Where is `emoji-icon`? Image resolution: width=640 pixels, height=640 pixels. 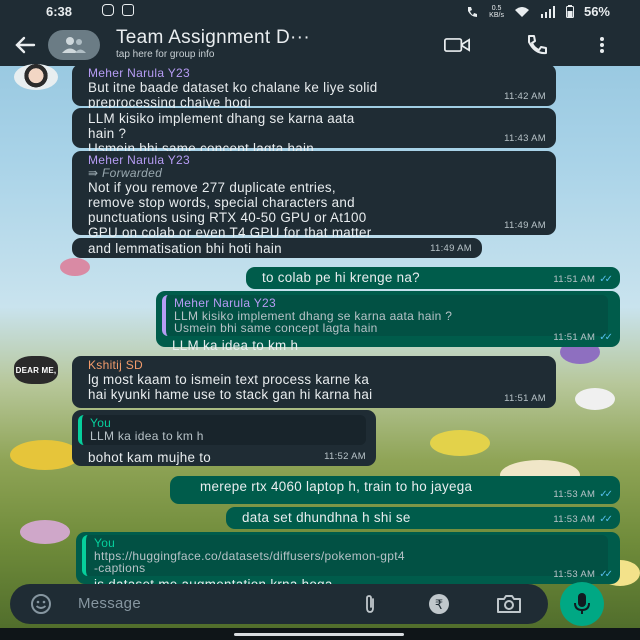 emoji-icon is located at coordinates (41, 604).